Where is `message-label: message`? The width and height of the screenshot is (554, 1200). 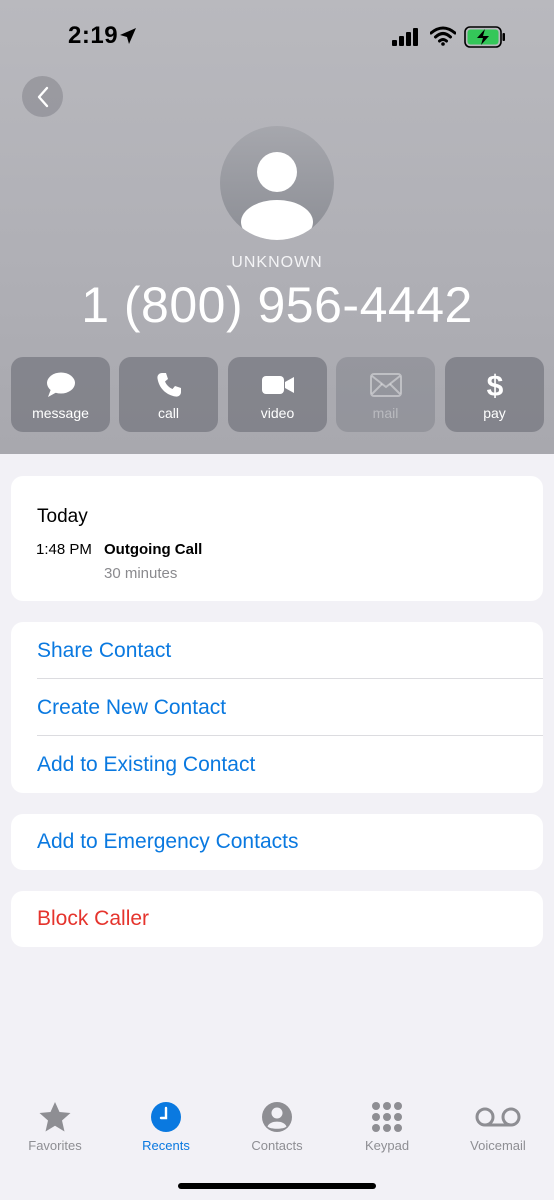
message-label: message is located at coordinates (60, 413).